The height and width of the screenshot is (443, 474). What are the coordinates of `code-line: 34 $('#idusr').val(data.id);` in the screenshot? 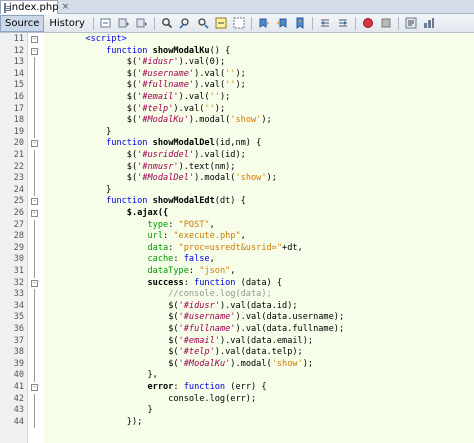 It's located at (237, 306).